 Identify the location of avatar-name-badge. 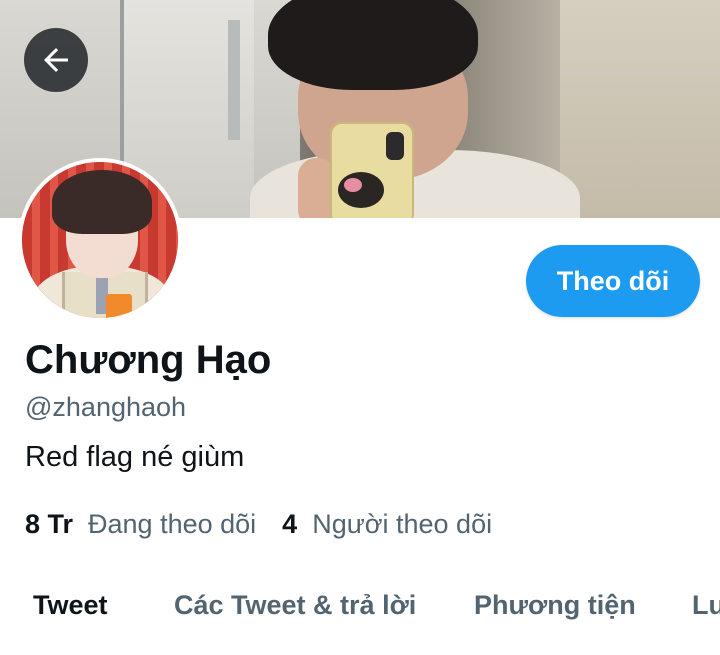
(119, 306).